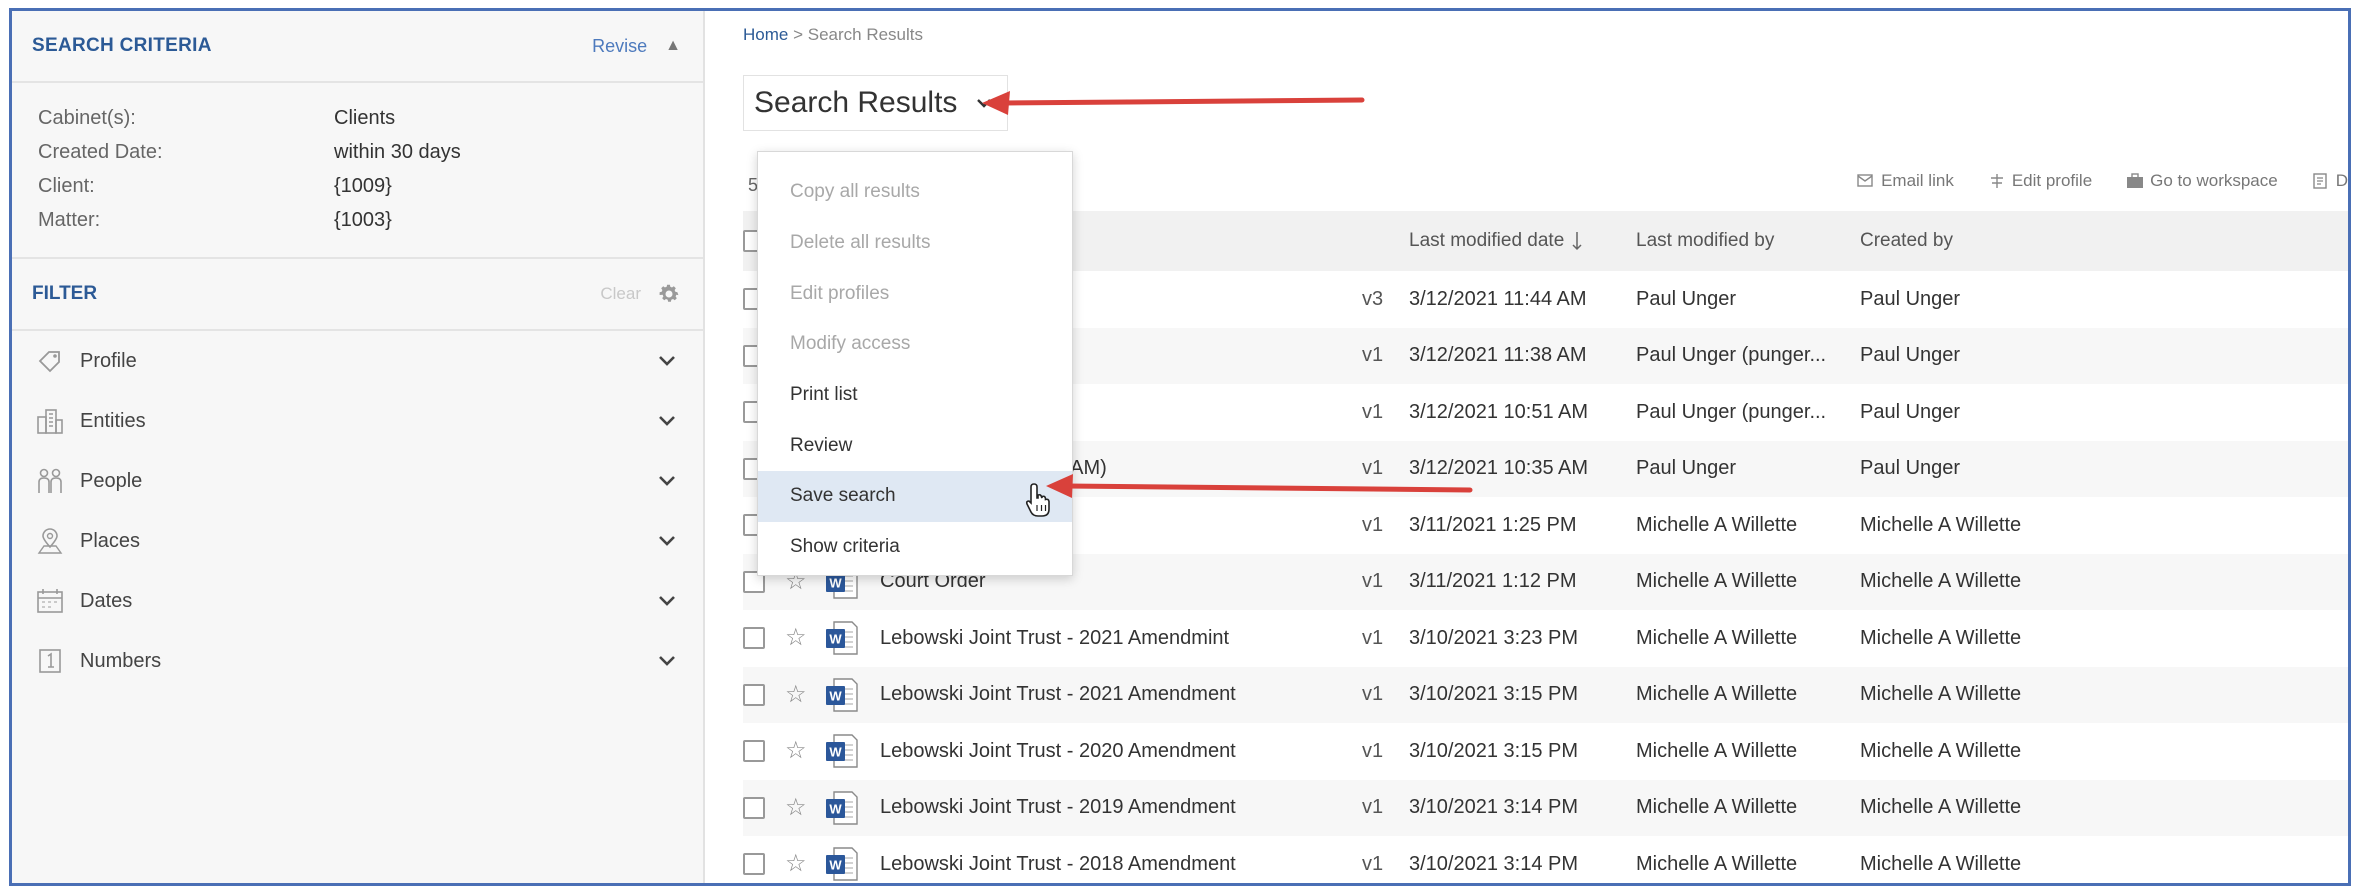 This screenshot has height=894, width=2360. Describe the element at coordinates (357, 541) in the screenshot. I see `facet-places: Places` at that location.